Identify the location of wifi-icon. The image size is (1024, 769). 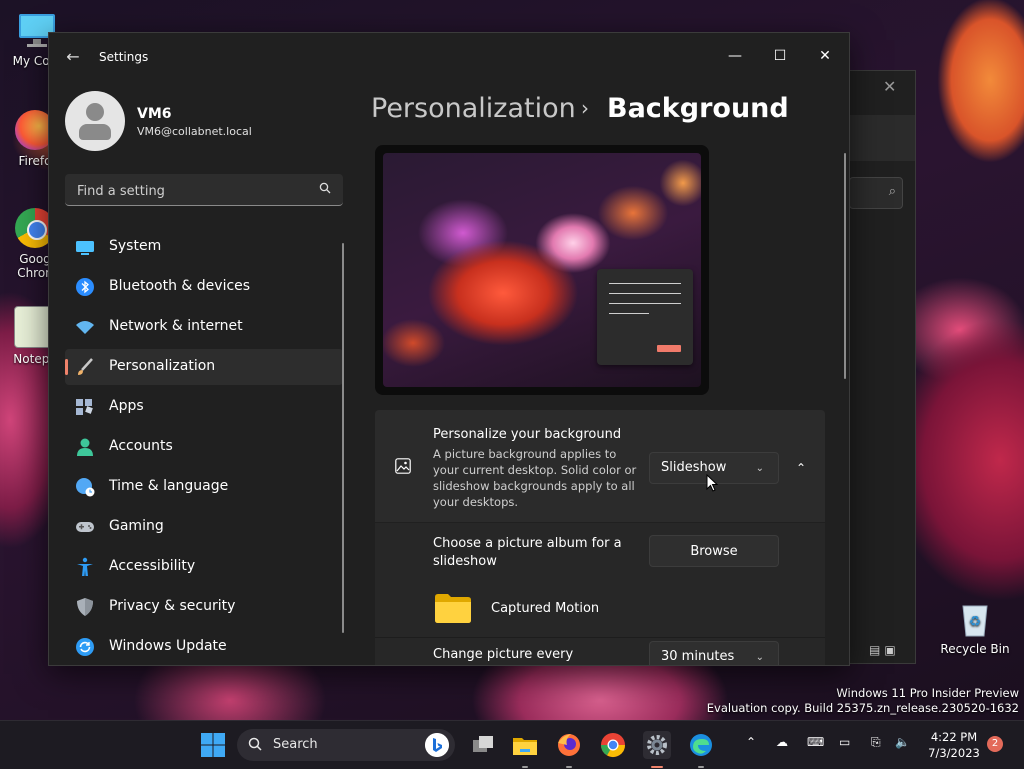
(85, 327).